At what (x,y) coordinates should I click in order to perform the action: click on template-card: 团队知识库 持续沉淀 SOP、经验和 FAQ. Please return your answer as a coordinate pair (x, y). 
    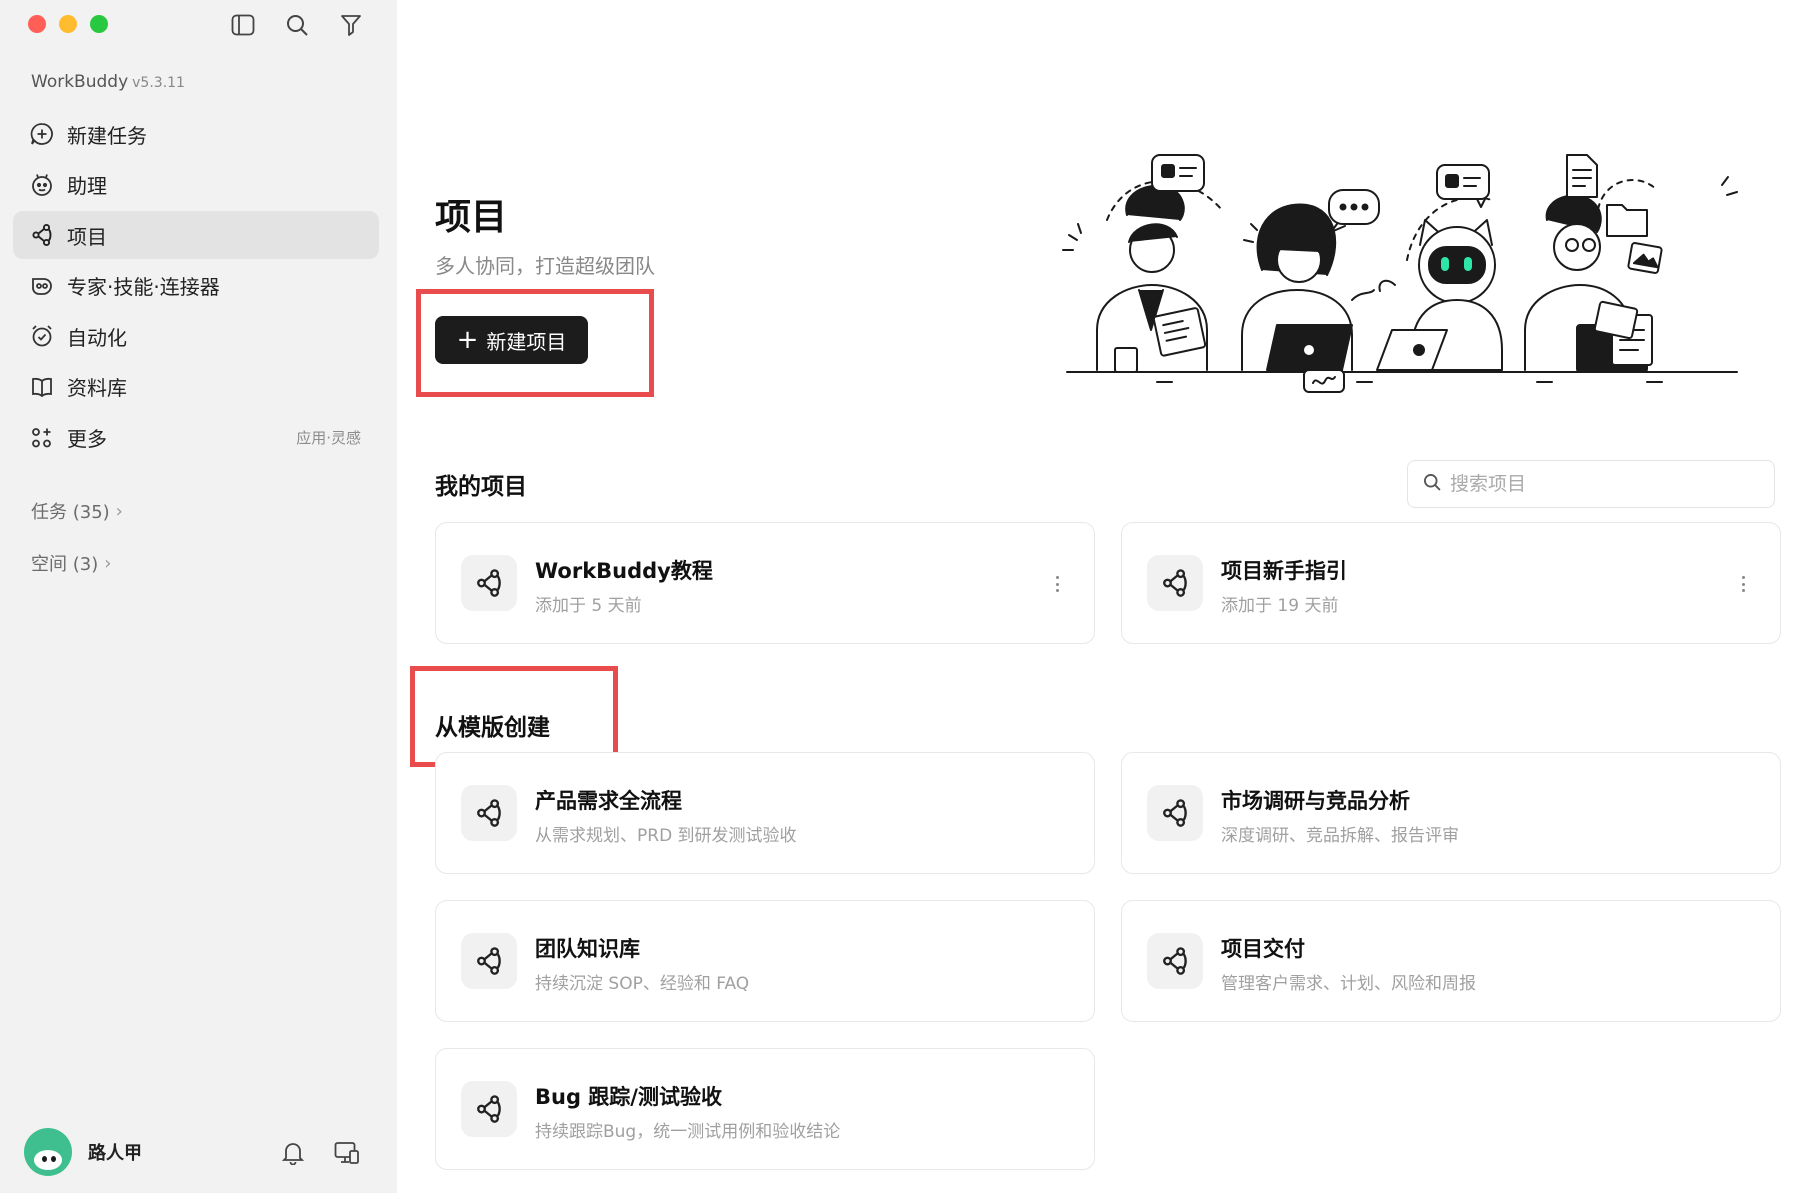
    Looking at the image, I should click on (765, 961).